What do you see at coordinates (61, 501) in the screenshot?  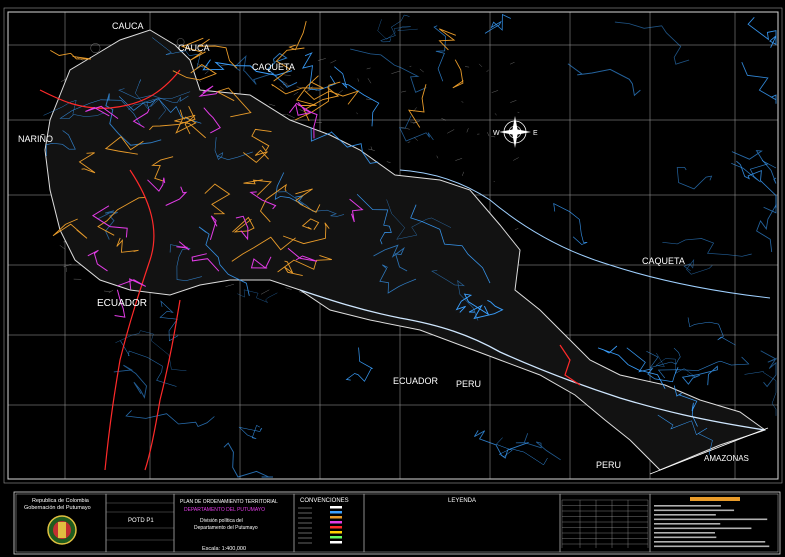 I see `tb-republic: Republica de Colombia` at bounding box center [61, 501].